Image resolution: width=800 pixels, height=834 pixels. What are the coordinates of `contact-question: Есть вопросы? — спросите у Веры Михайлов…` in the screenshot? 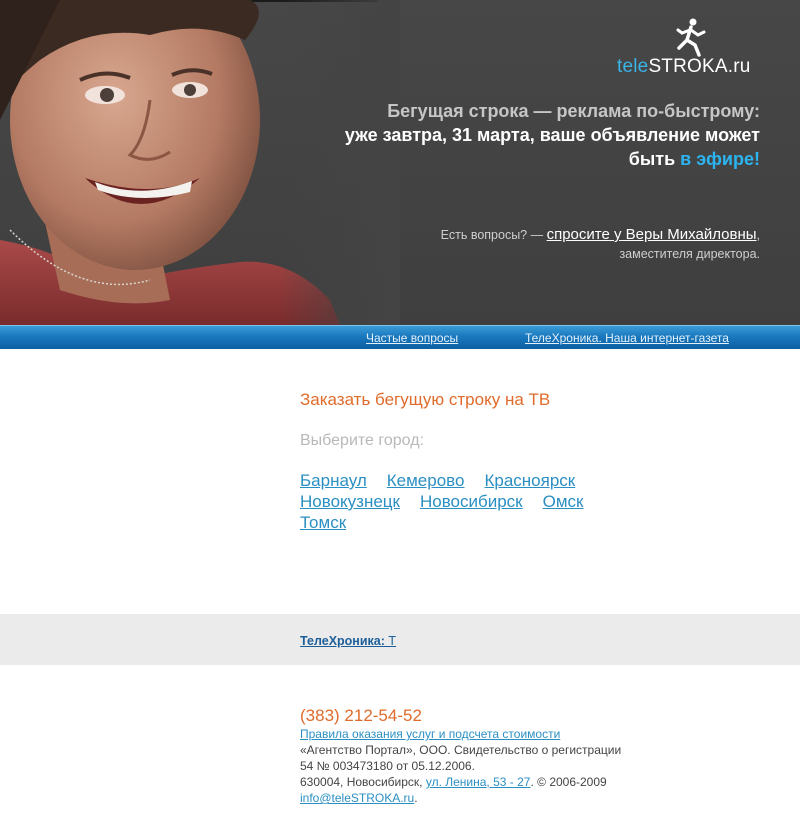 It's located at (570, 244).